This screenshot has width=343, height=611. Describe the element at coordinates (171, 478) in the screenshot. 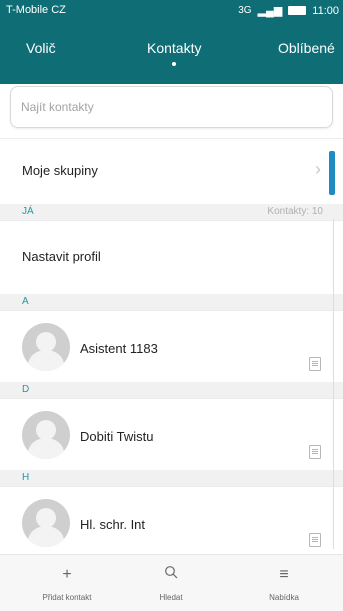

I see `section-header-h: H` at that location.